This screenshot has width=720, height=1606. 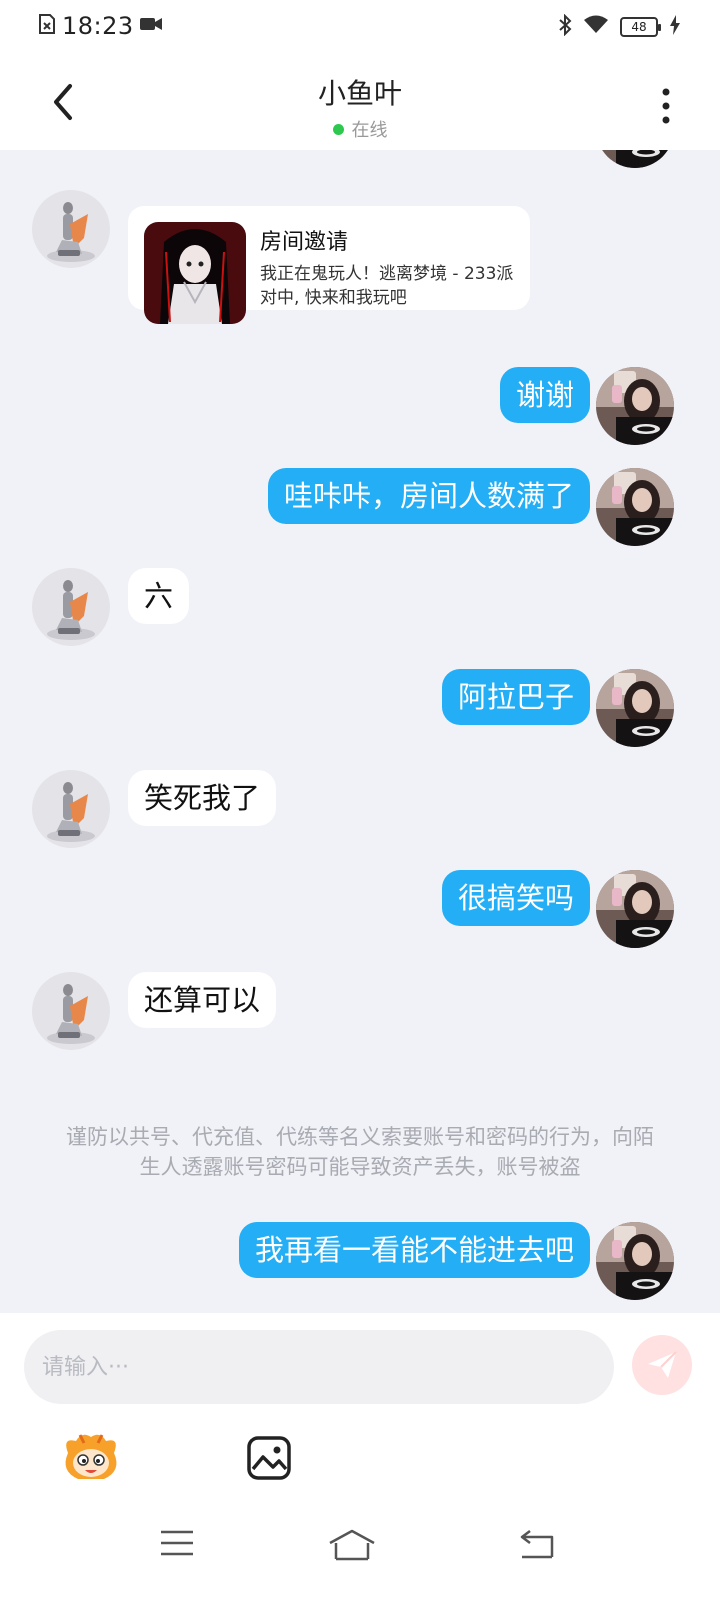 I want to click on status-bar: 18:23 48, so click(x=360, y=28).